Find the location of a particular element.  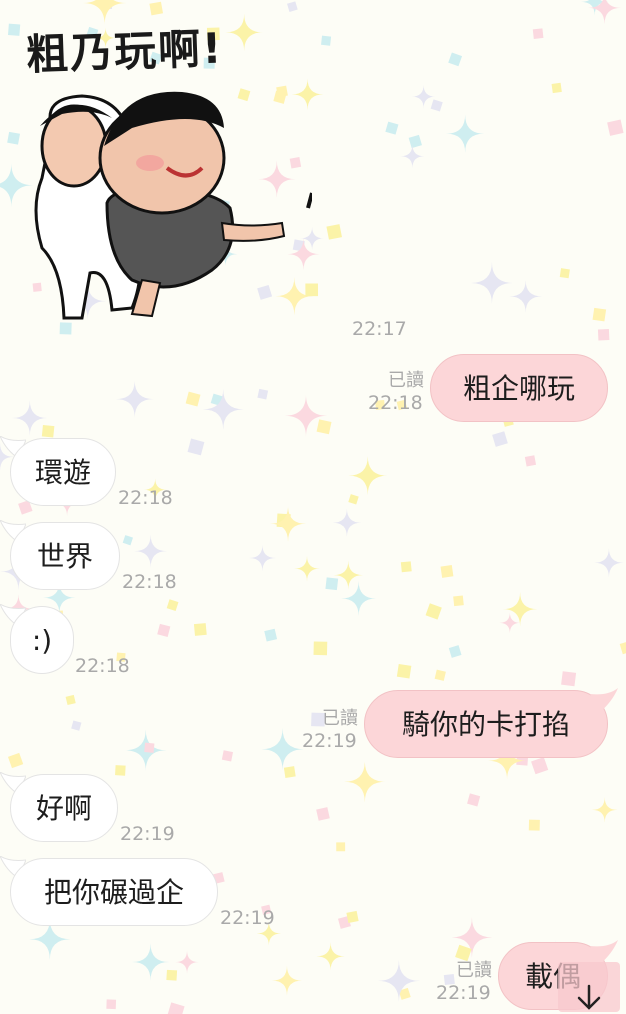

message-text: 騎你的卡打掐 is located at coordinates (485, 724).